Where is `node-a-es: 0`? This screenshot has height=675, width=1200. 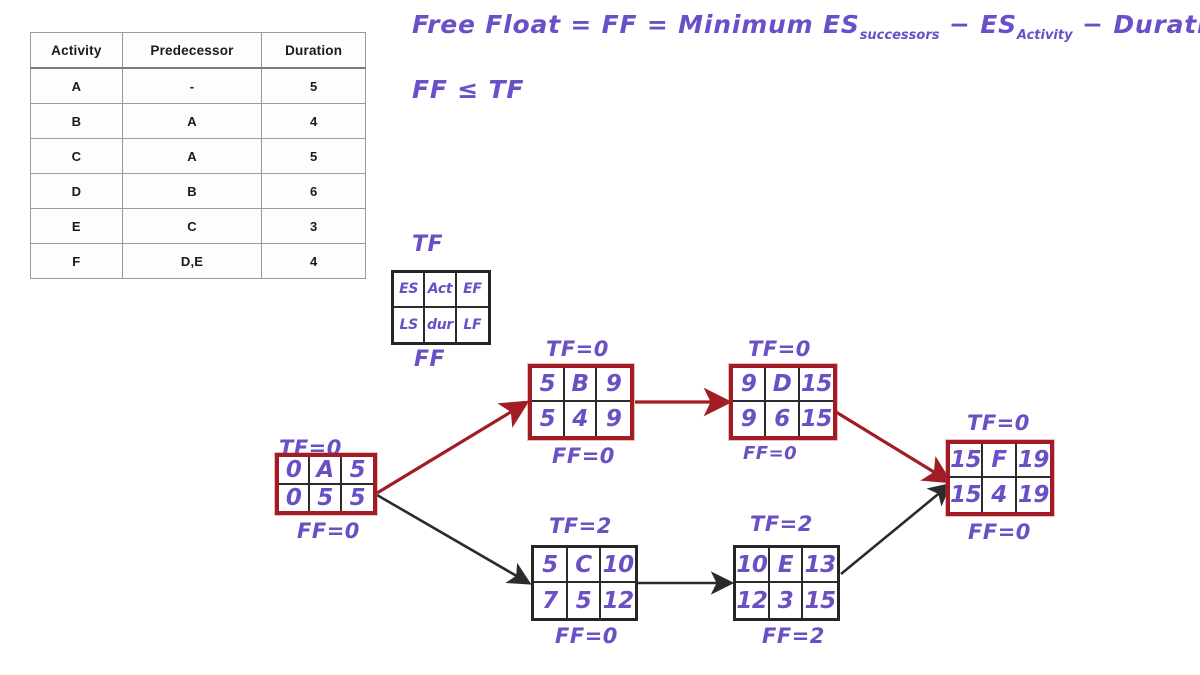
node-a-es: 0 is located at coordinates (295, 471).